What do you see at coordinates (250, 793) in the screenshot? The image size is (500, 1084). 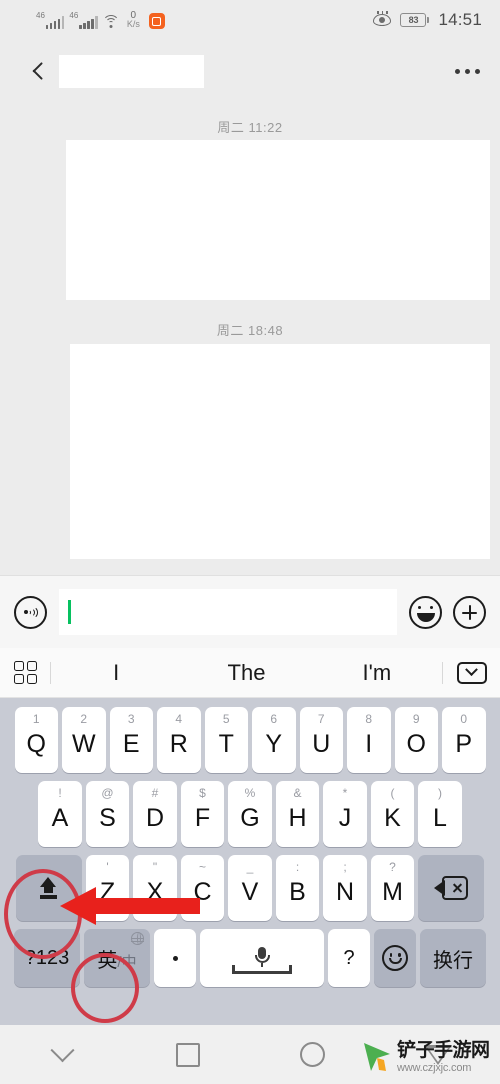 I see `key-hint: %` at bounding box center [250, 793].